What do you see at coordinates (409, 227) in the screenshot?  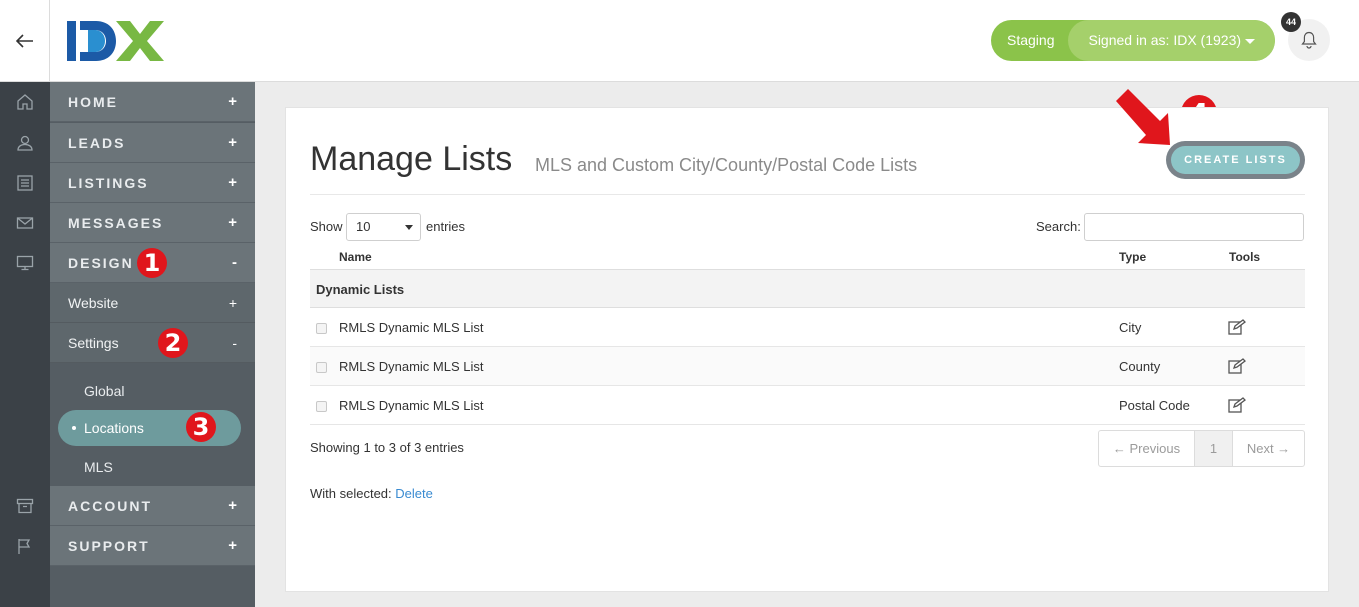 I see `chevron-down-icon` at bounding box center [409, 227].